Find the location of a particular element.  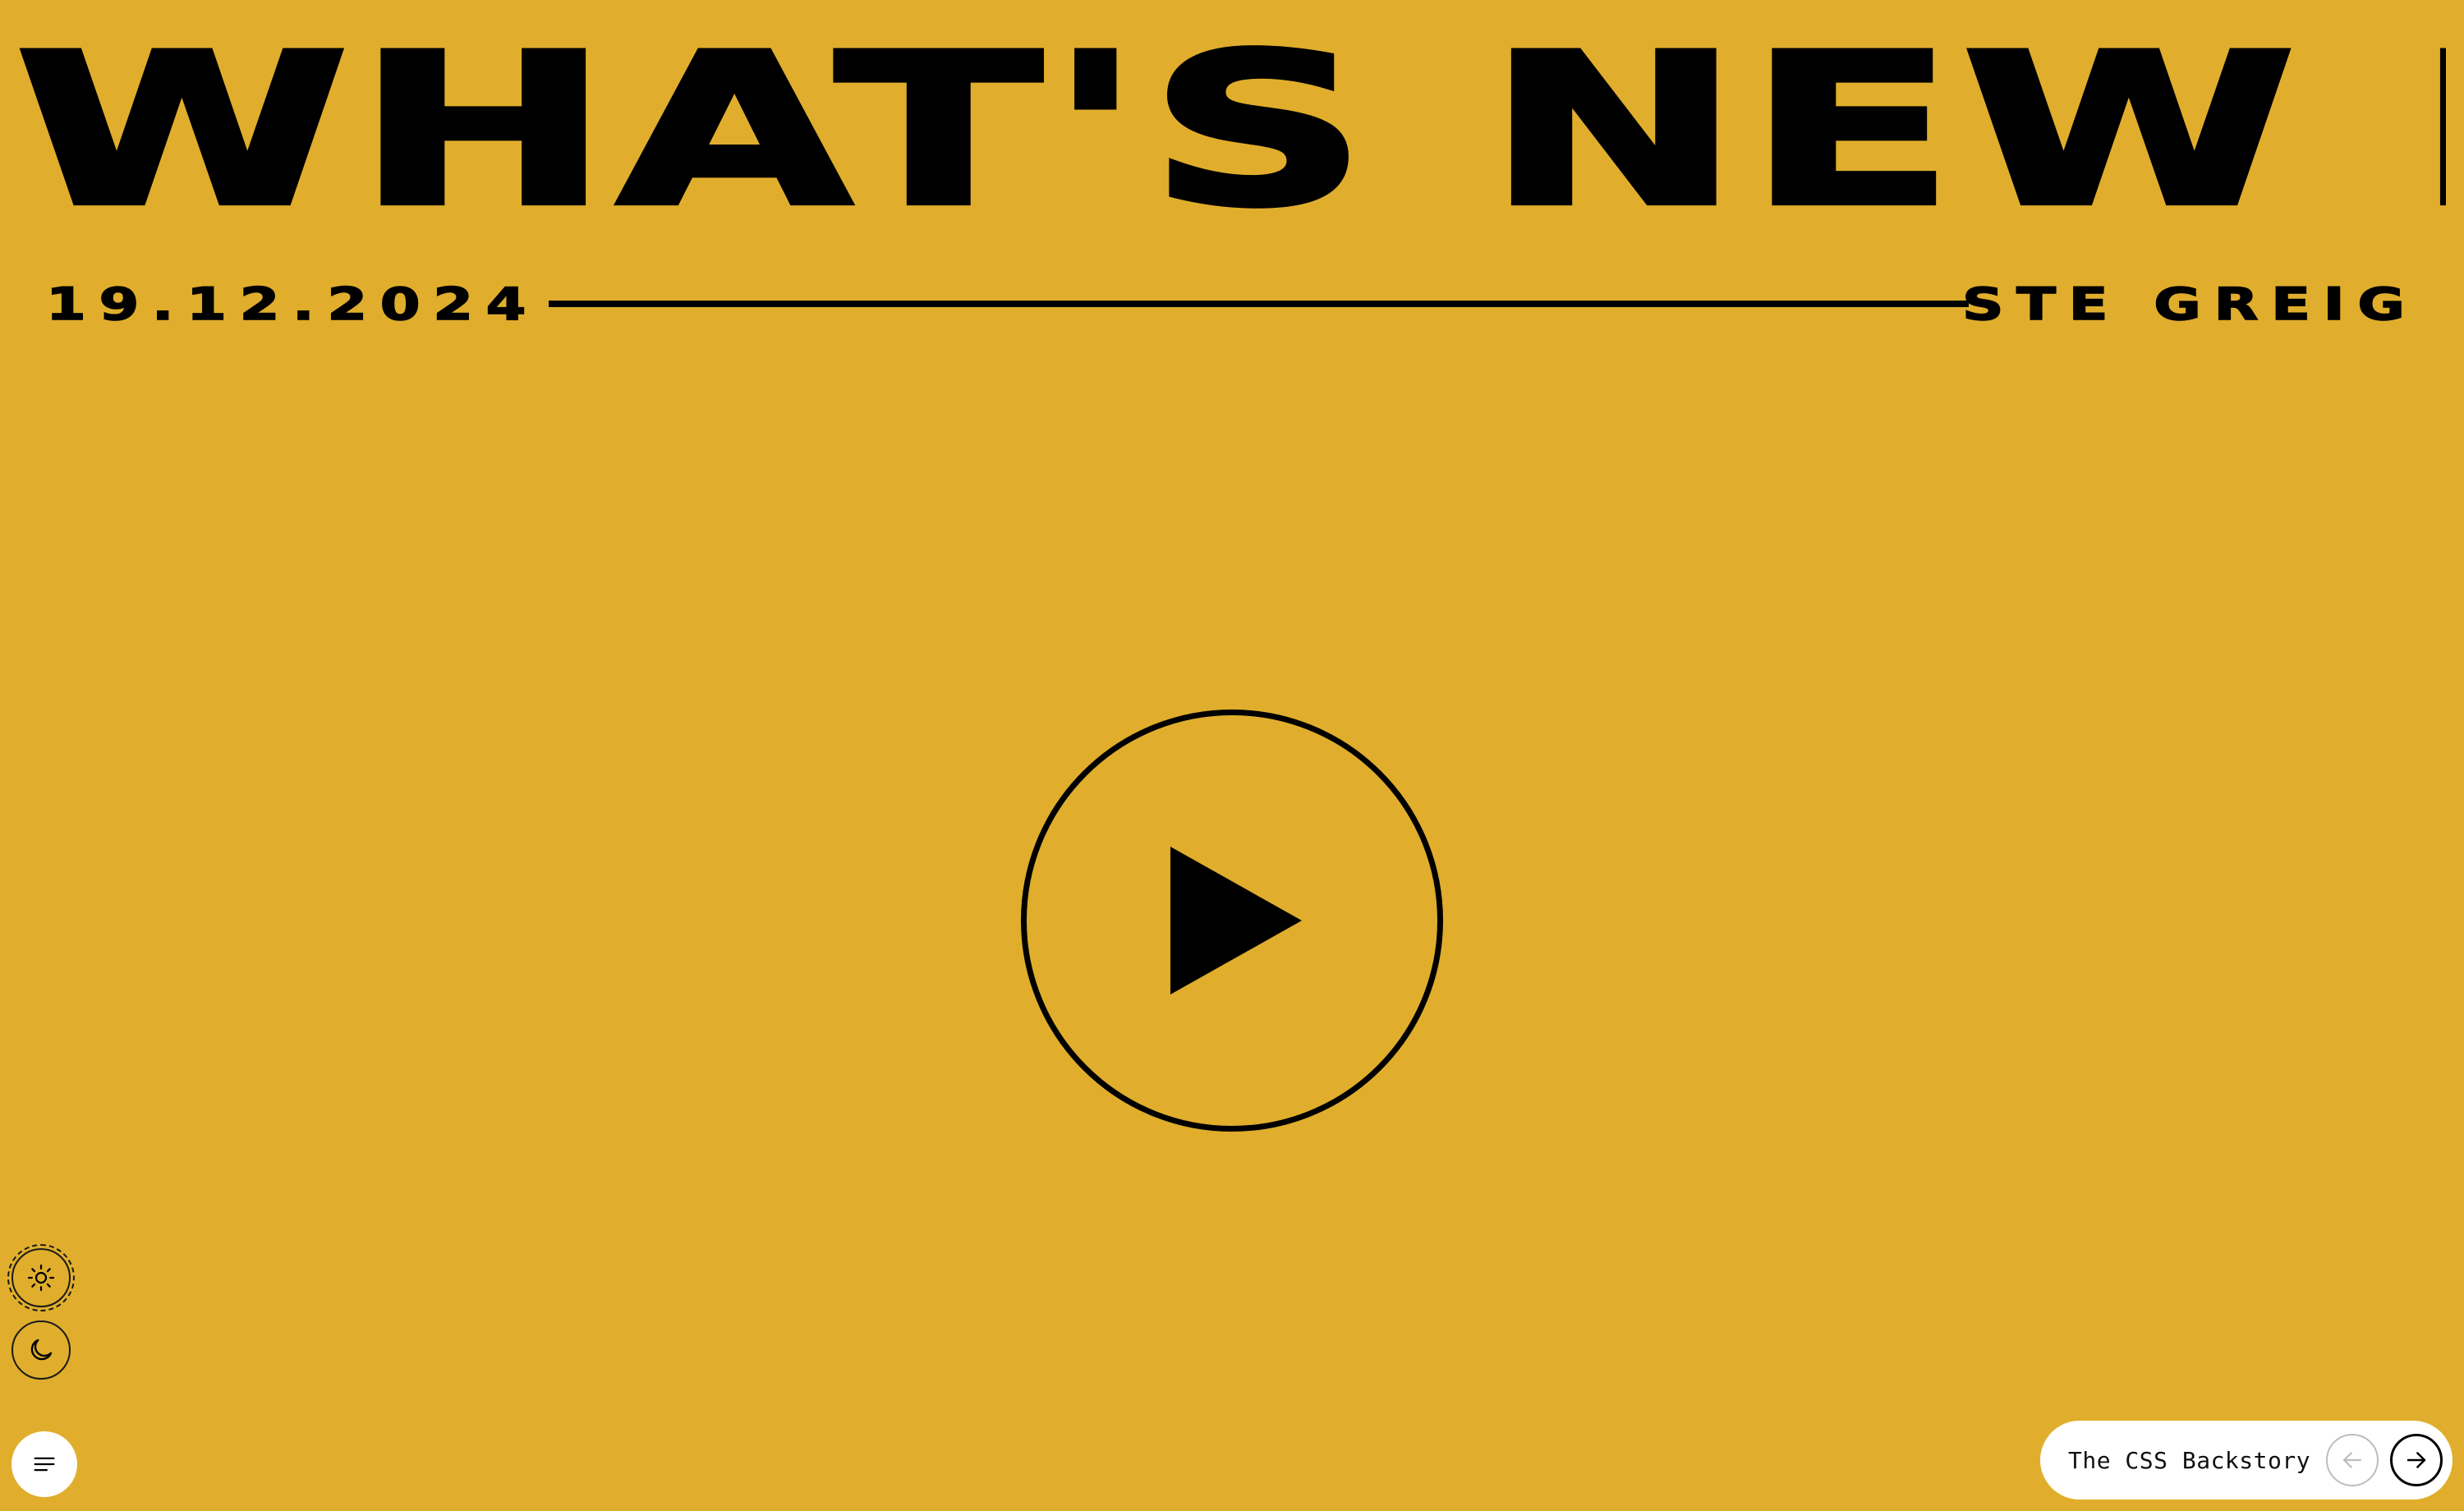

slide-navigation: The CSS Backstory is located at coordinates (2246, 1460).